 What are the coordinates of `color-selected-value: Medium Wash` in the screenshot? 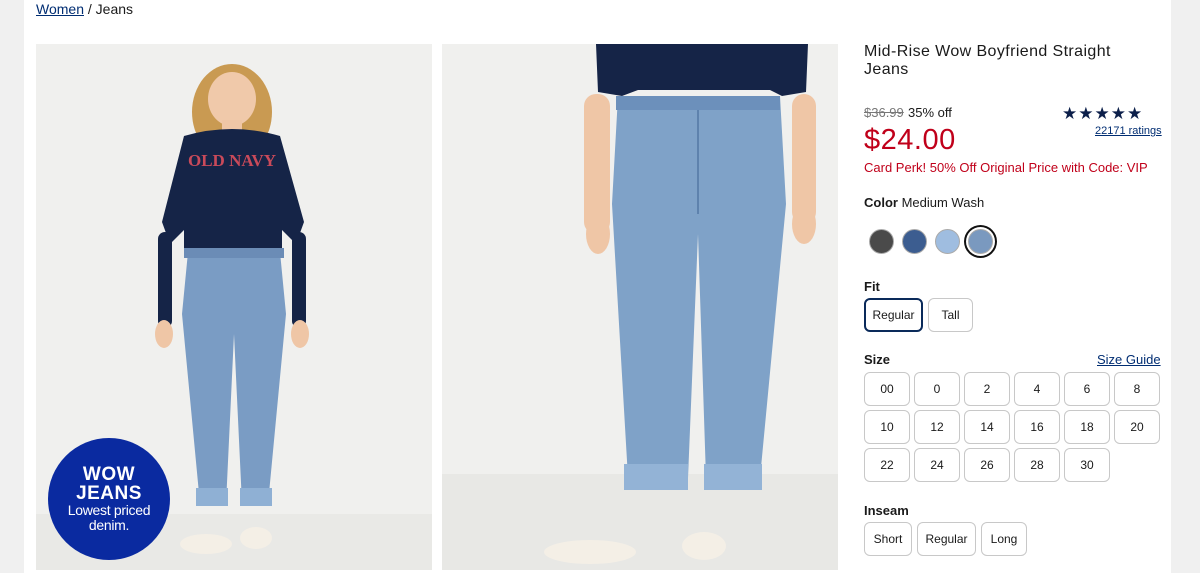 It's located at (943, 202).